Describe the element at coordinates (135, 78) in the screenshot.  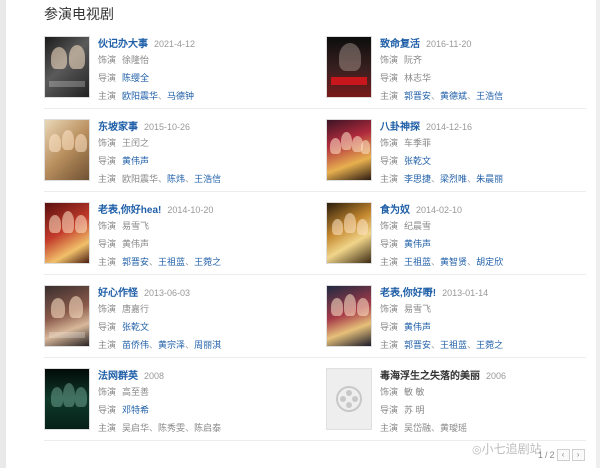
I see `director-link: 陈缨全` at that location.